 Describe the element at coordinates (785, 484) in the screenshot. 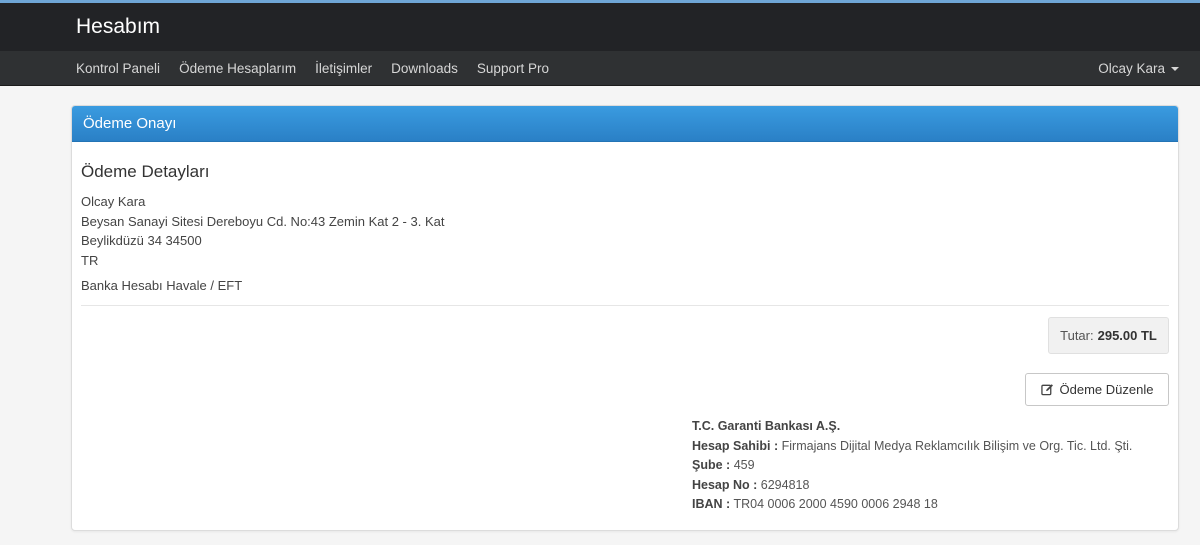

I see `account-value: 6294818` at that location.